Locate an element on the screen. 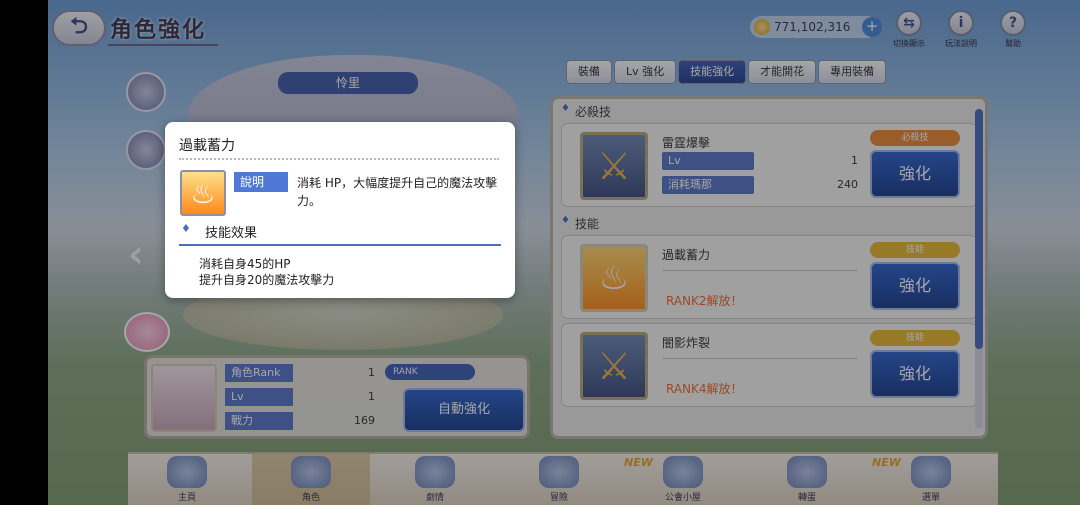 Image resolution: width=1080 pixels, height=505 pixels. auto-enhance-button: 自動強化 is located at coordinates (464, 410).